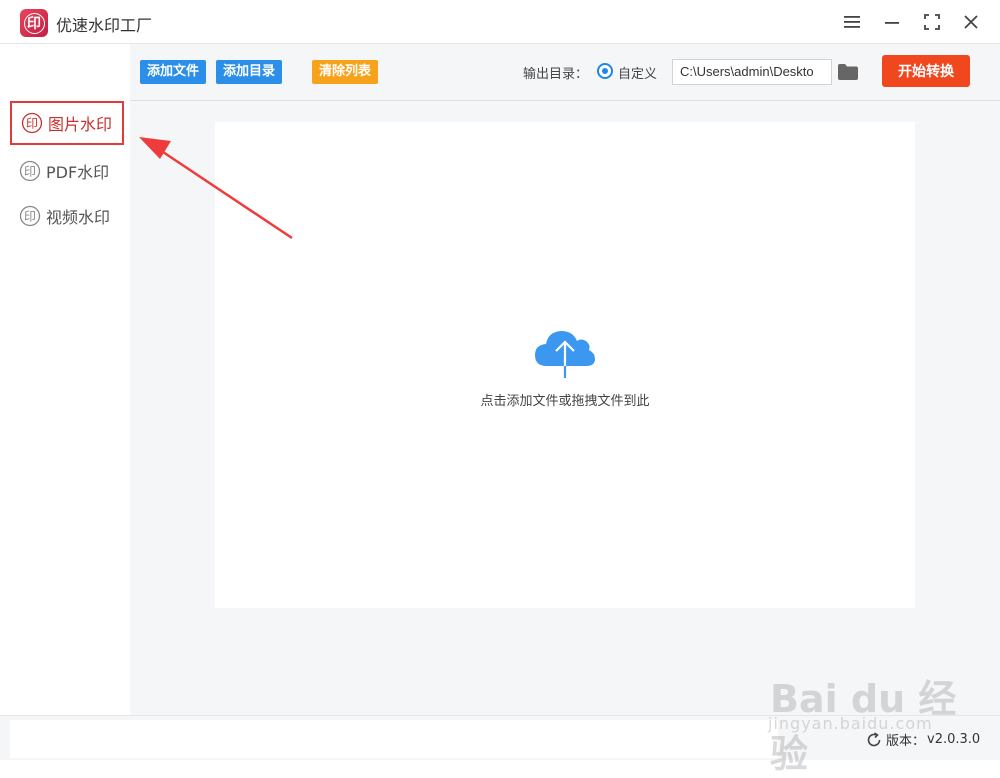 The width and height of the screenshot is (1000, 778). I want to click on sidebar-item-pdf-watermark: 印 PDF水印, so click(67, 171).